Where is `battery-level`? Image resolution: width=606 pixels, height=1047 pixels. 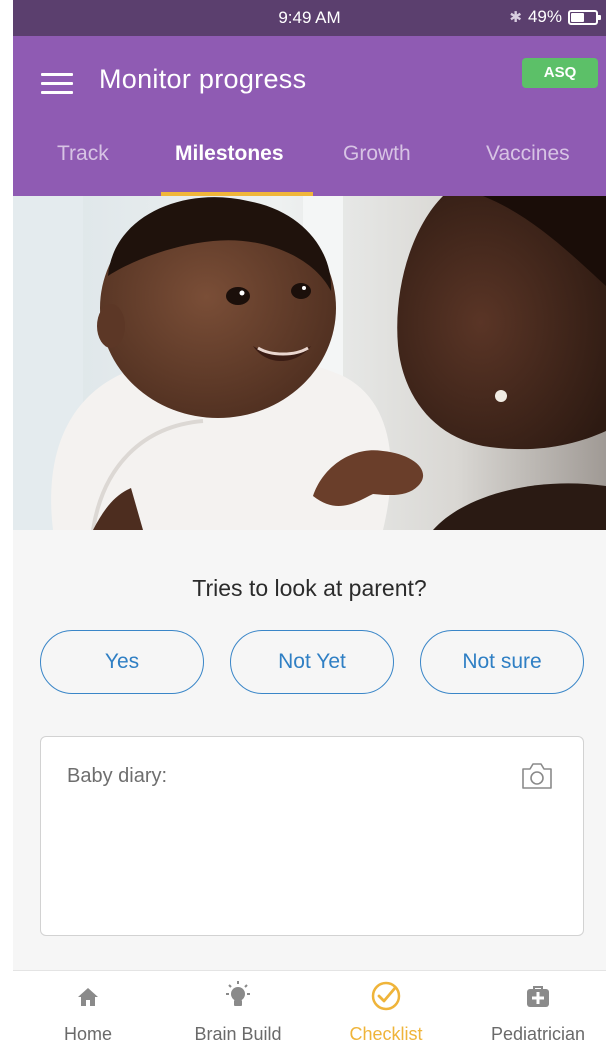
battery-level is located at coordinates (577, 17).